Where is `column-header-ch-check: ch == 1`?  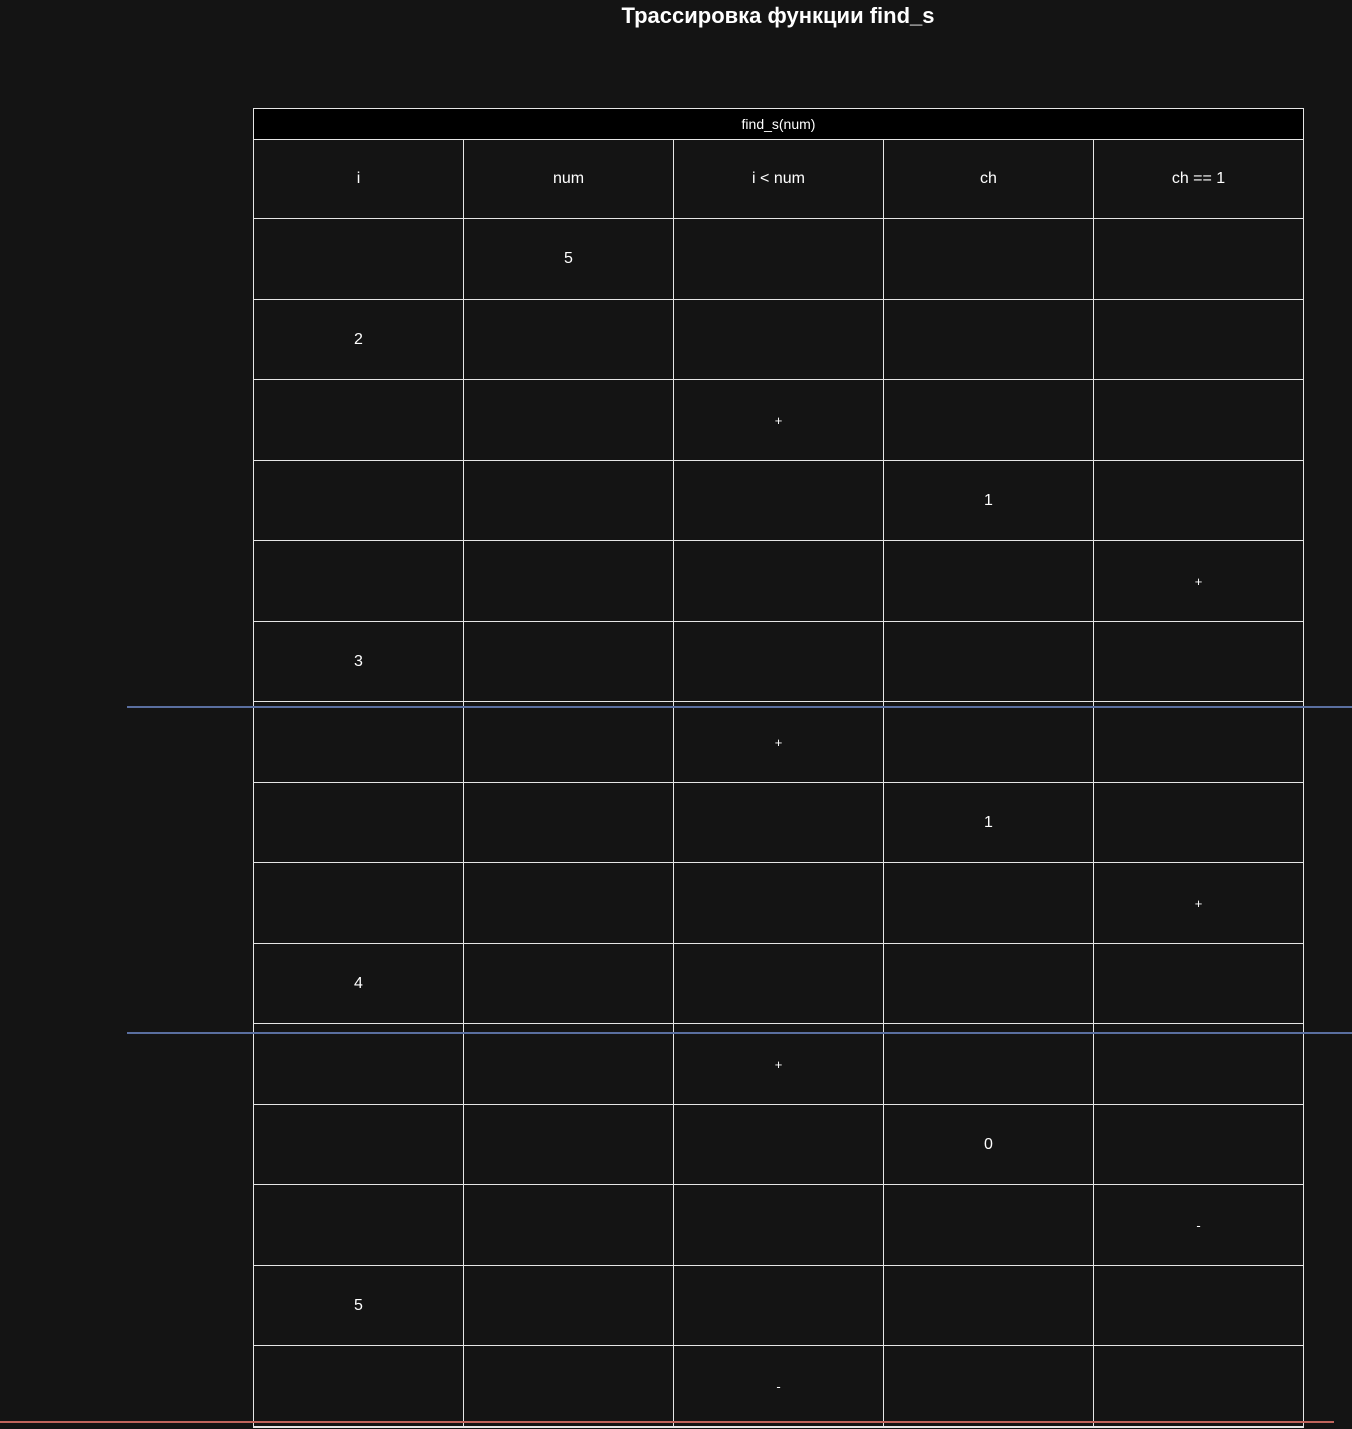 column-header-ch-check: ch == 1 is located at coordinates (1198, 178).